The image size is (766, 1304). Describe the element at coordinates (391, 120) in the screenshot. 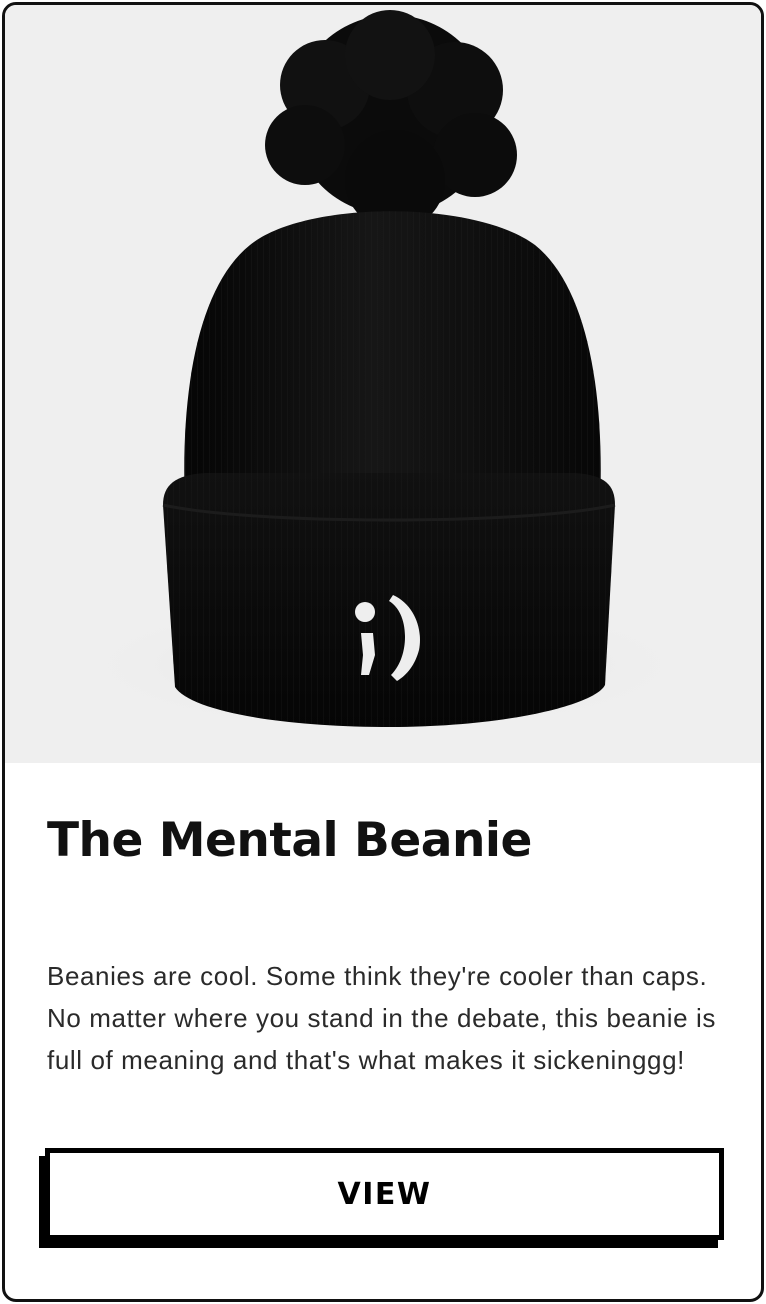

I see `pom-pom` at that location.